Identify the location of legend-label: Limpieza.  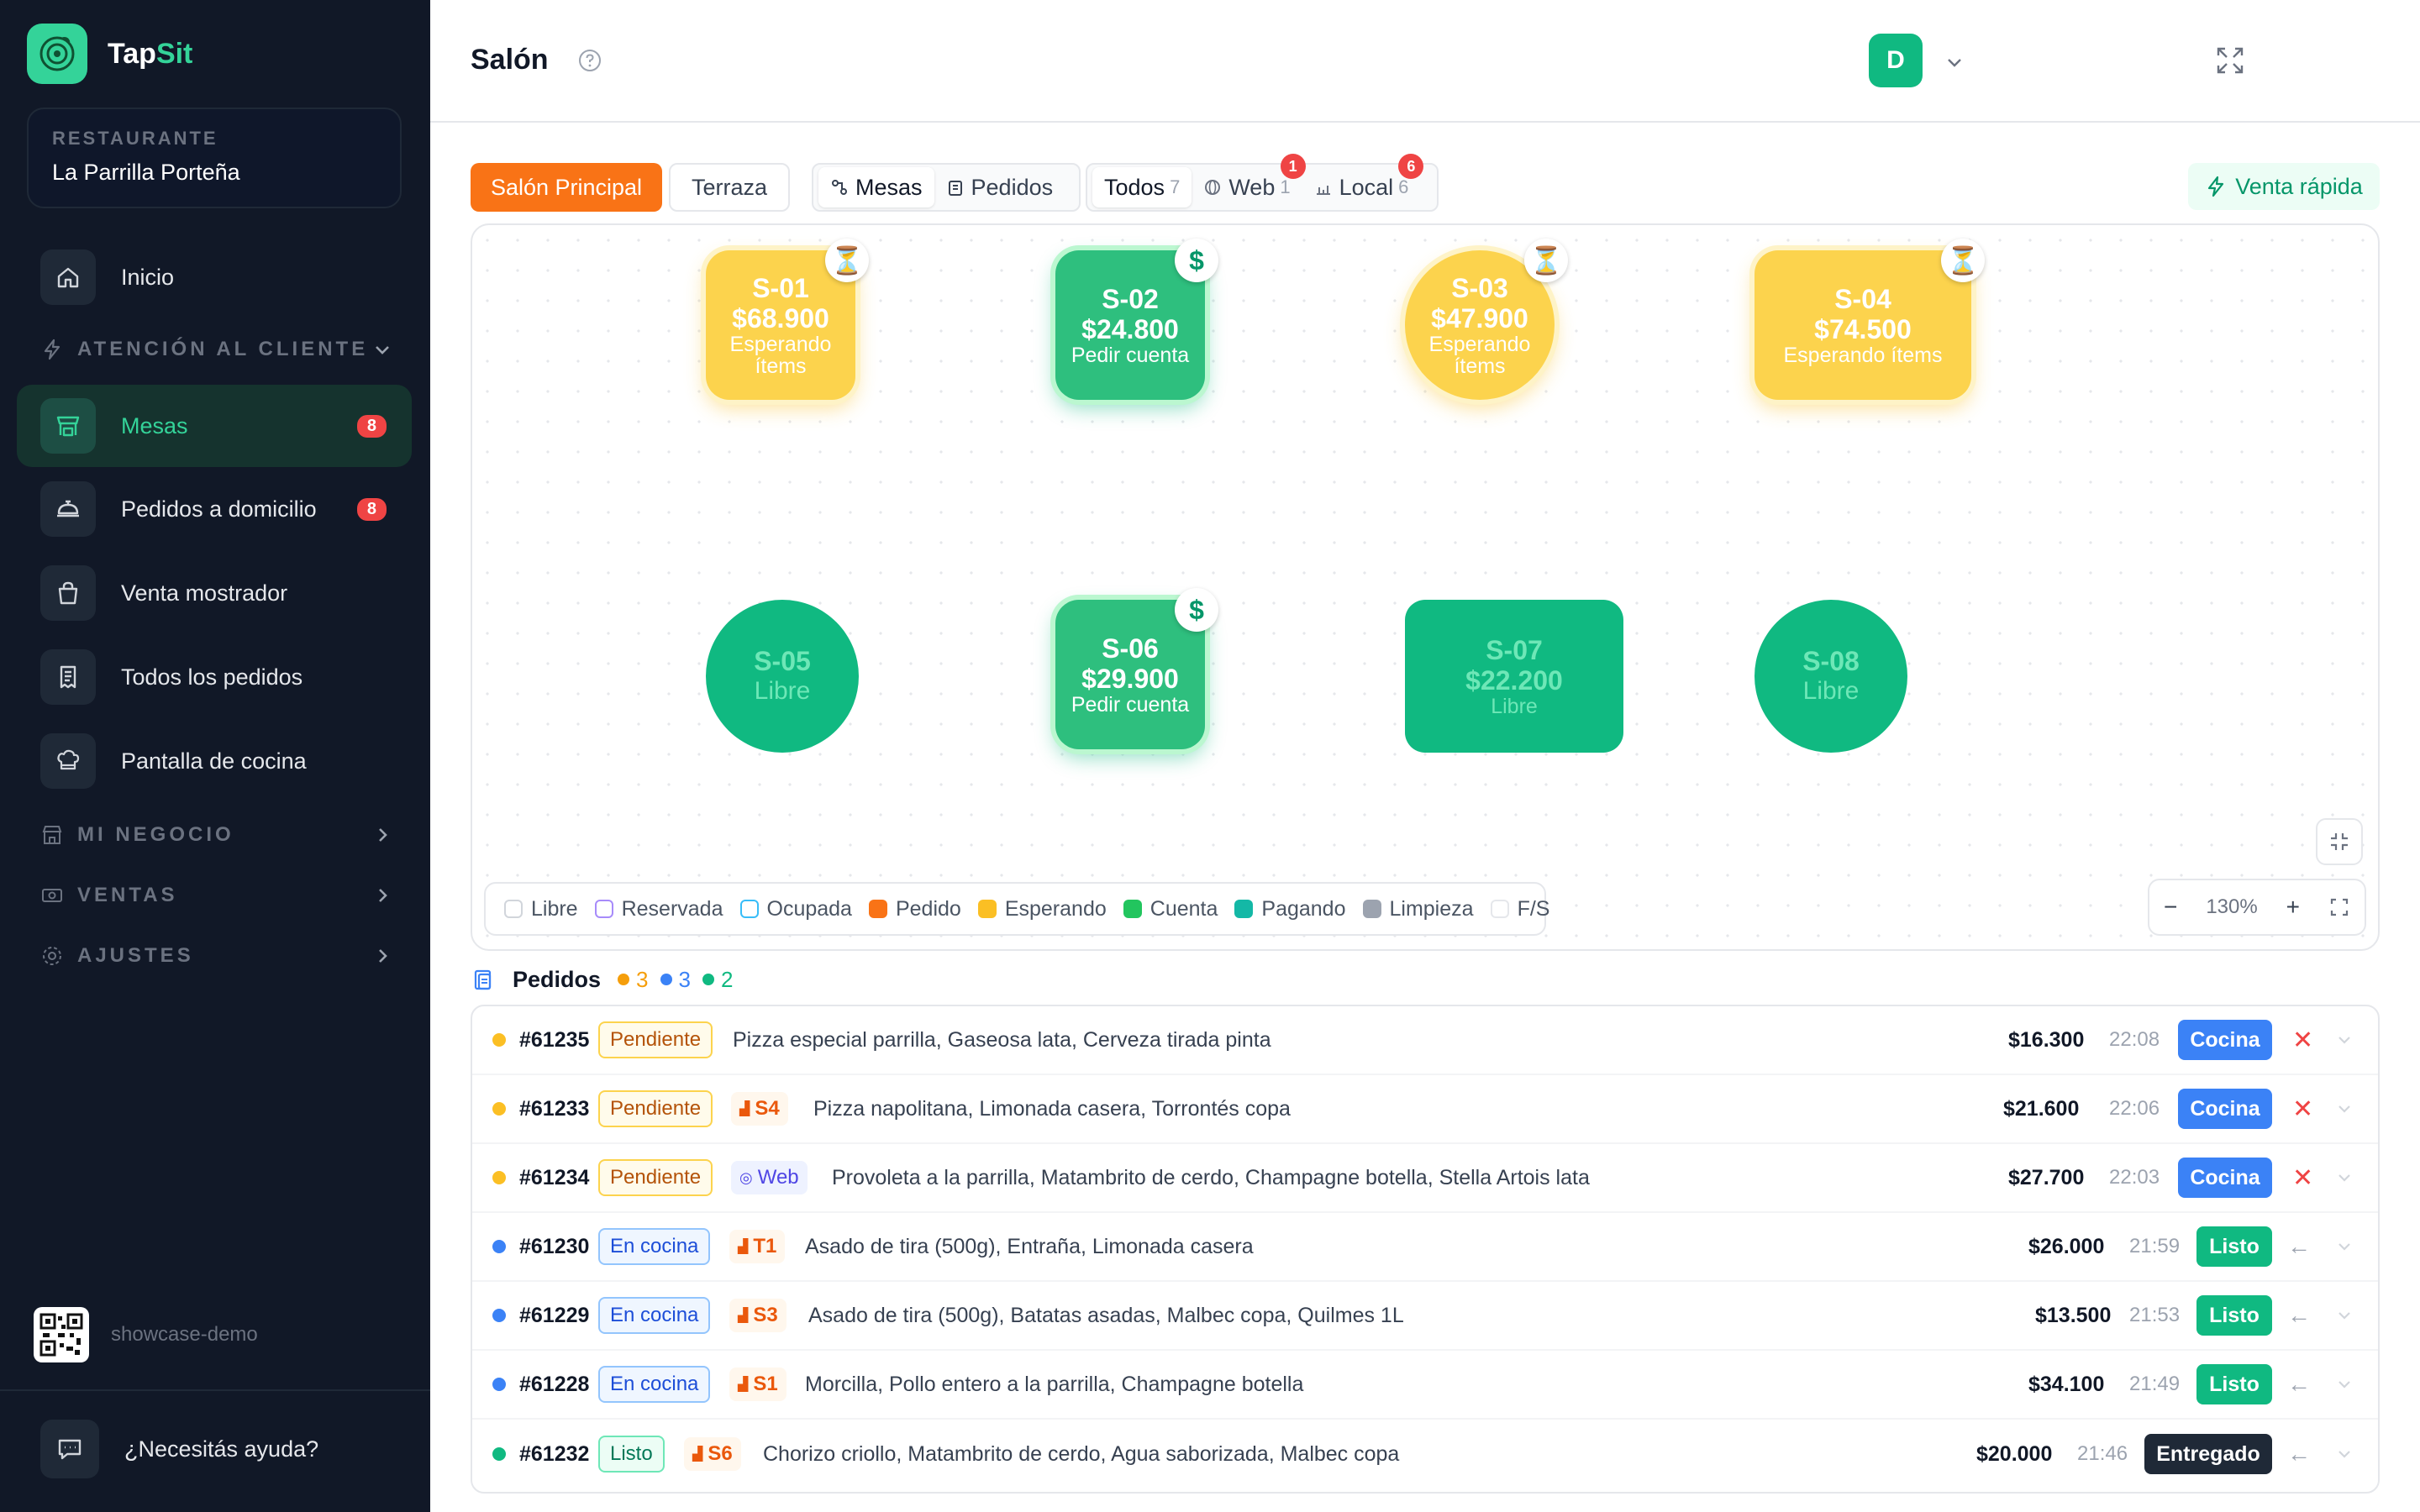
(1432, 908).